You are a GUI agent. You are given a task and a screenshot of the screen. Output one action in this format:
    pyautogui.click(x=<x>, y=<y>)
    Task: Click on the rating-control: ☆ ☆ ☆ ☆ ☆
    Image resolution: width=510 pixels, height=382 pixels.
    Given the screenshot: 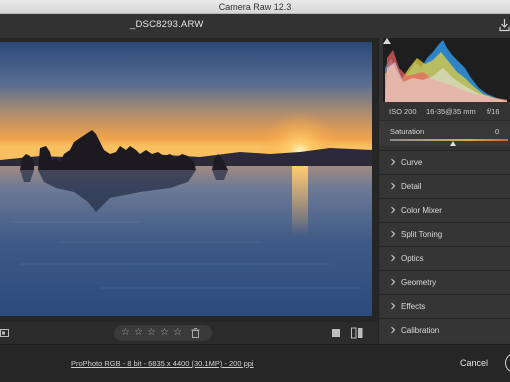 What is the action you would take?
    pyautogui.click(x=163, y=333)
    